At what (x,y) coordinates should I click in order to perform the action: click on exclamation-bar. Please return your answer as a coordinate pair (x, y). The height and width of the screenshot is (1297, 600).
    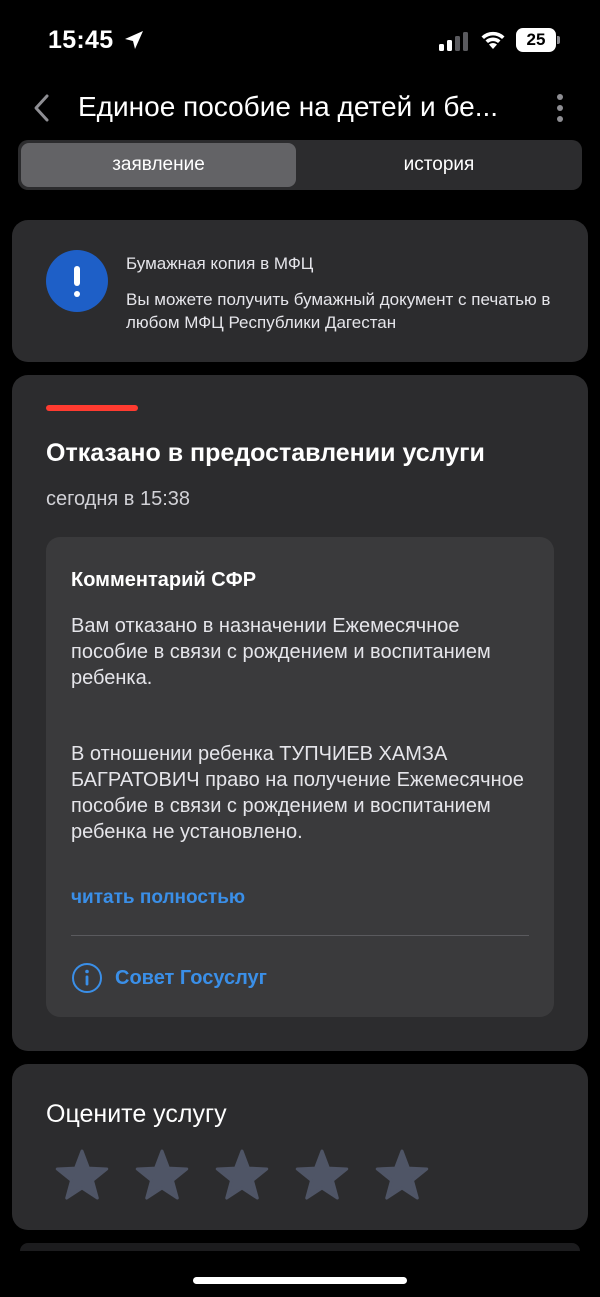
    Looking at the image, I should click on (77, 275).